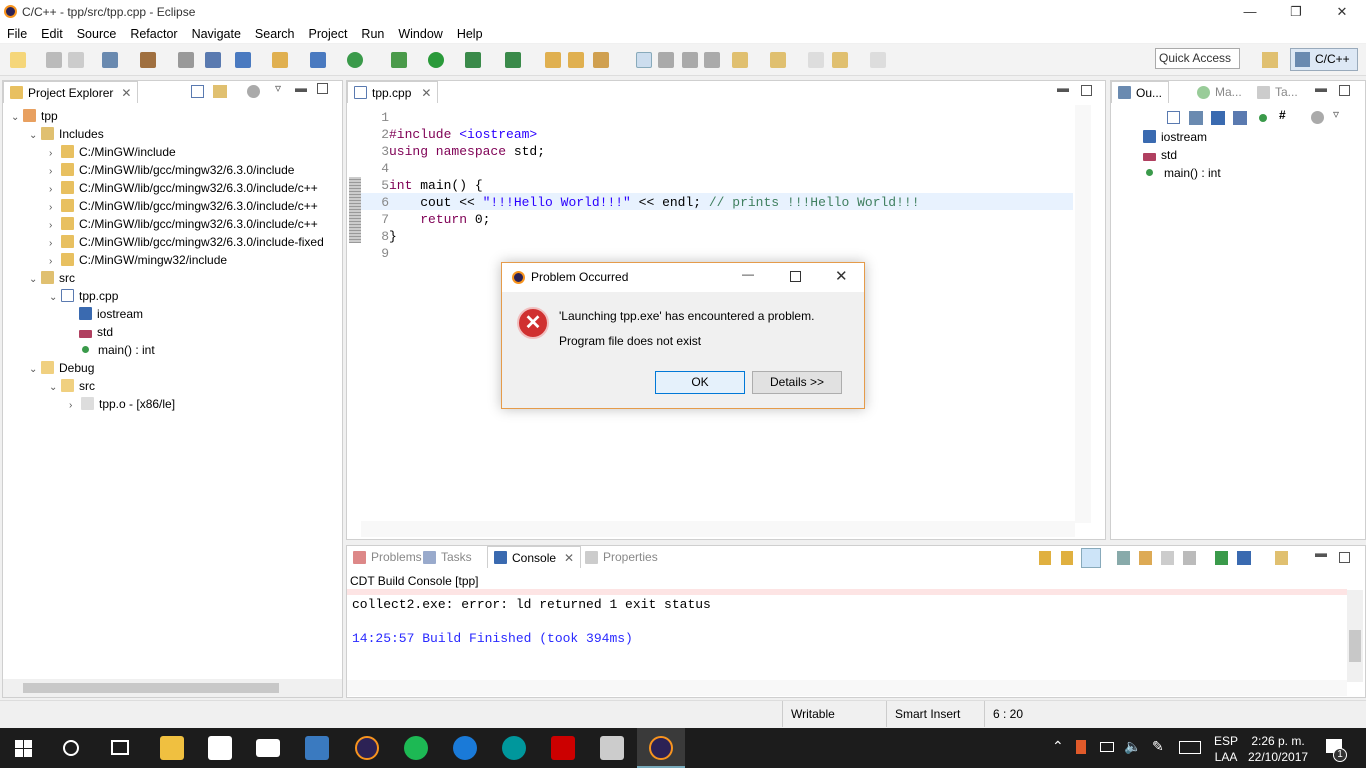  I want to click on sort-icon, so click(1196, 118).